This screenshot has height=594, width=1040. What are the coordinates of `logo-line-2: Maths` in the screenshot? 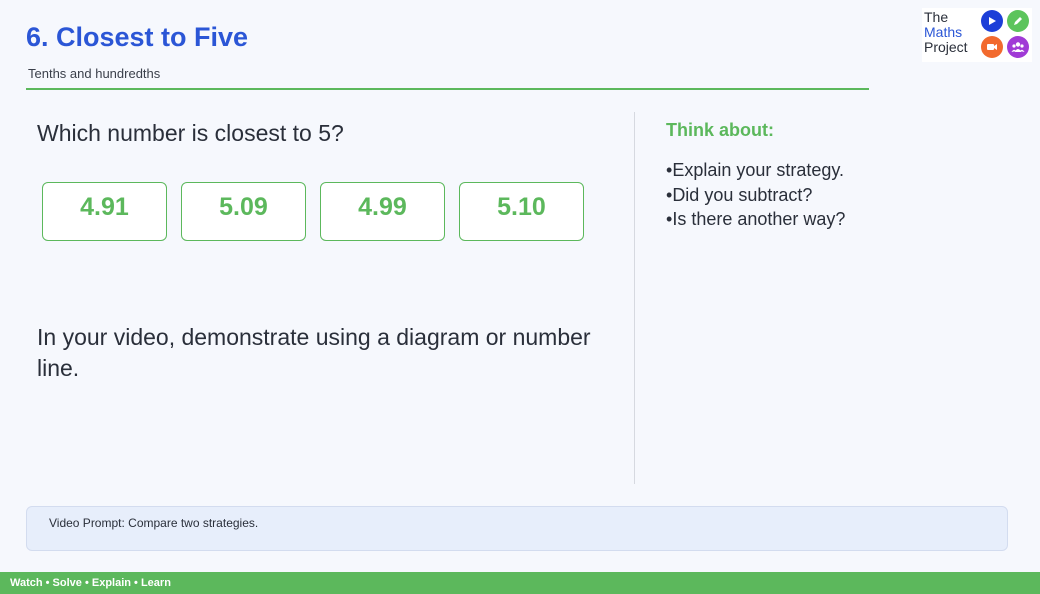 It's located at (943, 32).